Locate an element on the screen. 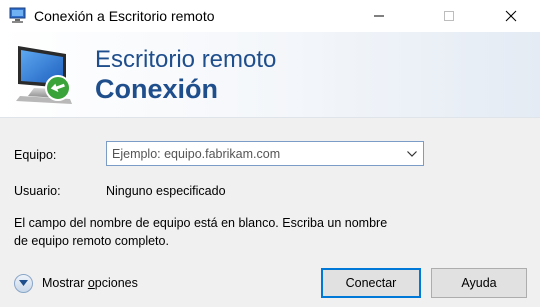 The image size is (540, 307). computer-dropdown-button is located at coordinates (412, 154).